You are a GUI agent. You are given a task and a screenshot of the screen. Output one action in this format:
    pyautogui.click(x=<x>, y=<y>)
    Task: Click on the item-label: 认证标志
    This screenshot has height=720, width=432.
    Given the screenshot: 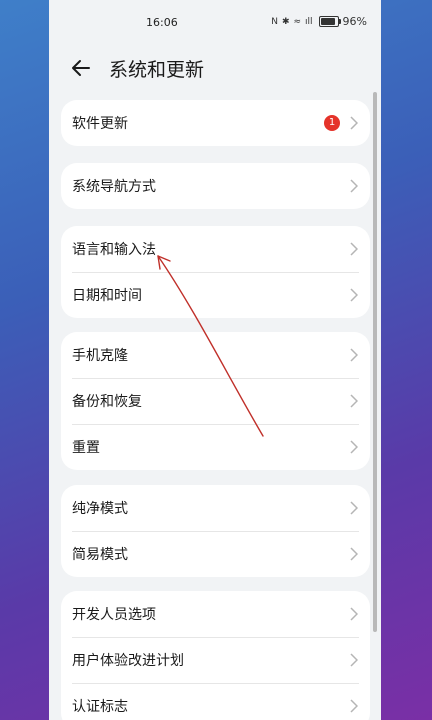 What is the action you would take?
    pyautogui.click(x=100, y=707)
    